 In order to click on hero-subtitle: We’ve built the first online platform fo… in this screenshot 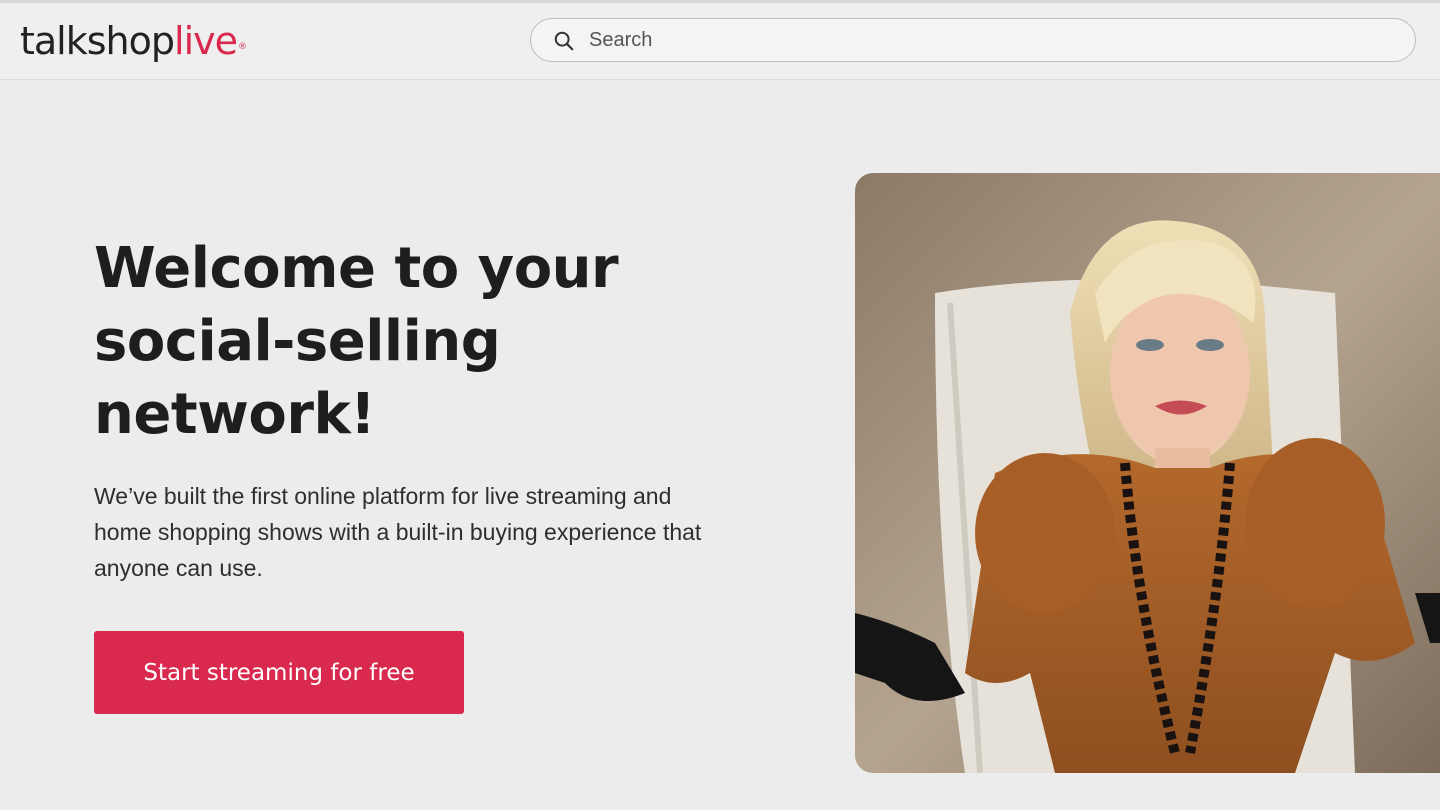, I will do `click(398, 532)`.